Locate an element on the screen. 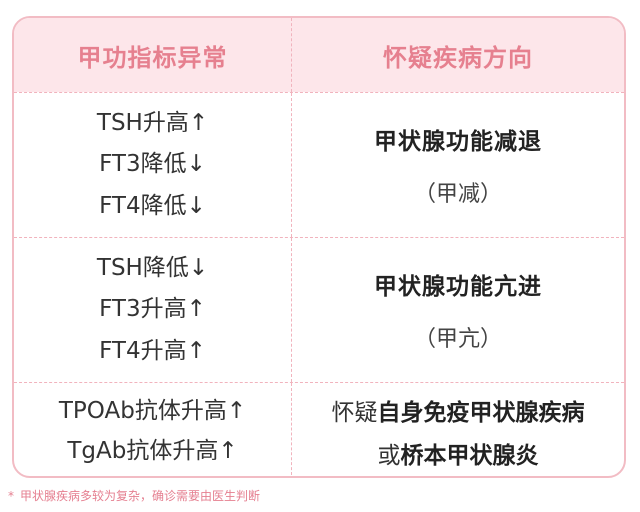 The height and width of the screenshot is (512, 640). indicator-item: FT3降低↓ is located at coordinates (152, 164).